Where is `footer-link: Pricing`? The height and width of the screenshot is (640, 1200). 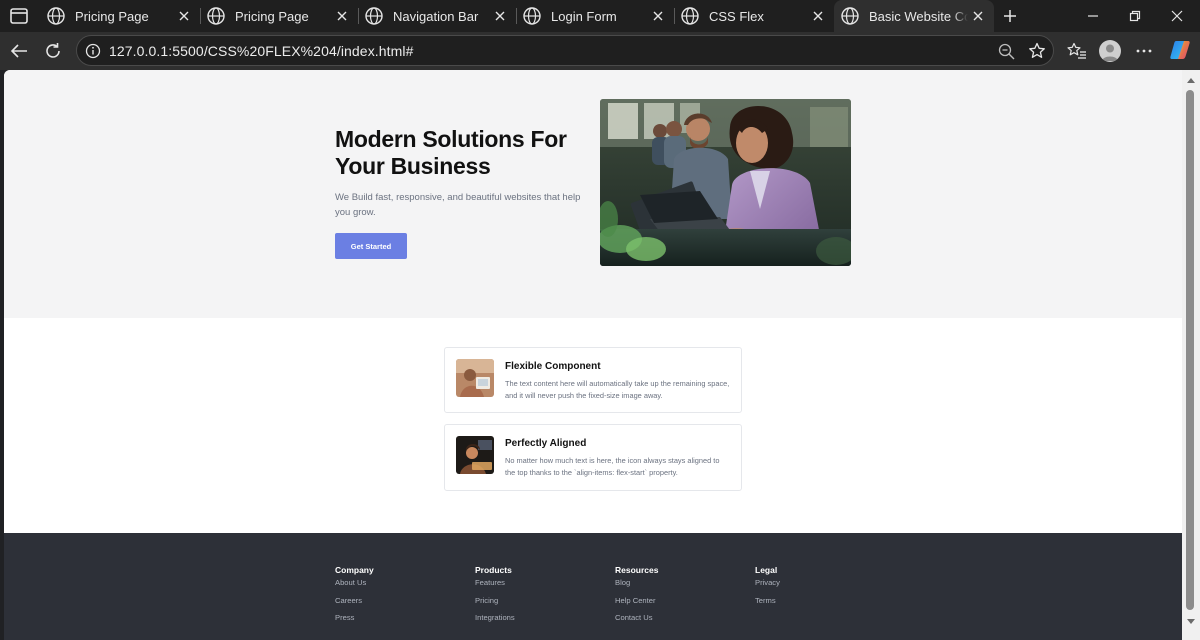 footer-link: Pricing is located at coordinates (535, 604).